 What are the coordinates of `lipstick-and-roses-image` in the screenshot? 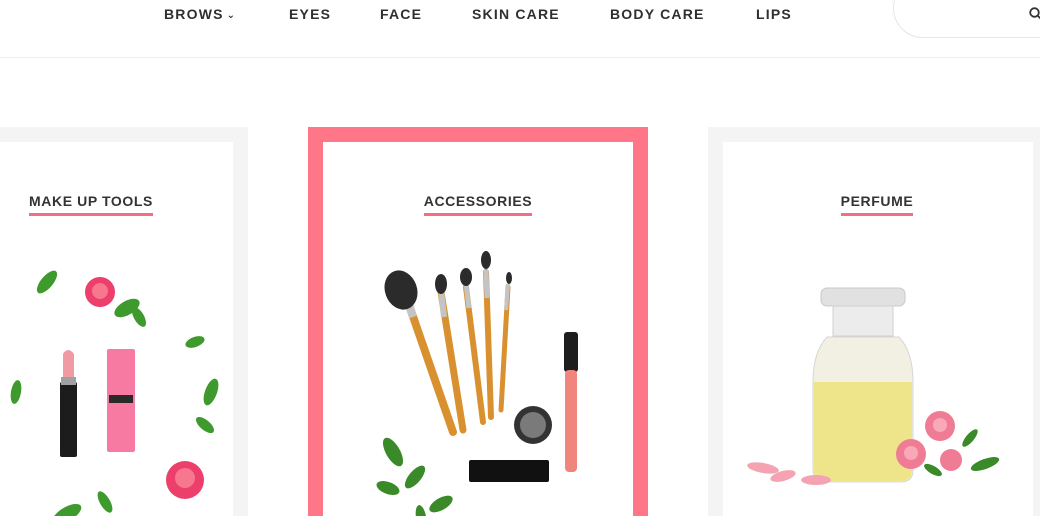 It's located at (114, 393).